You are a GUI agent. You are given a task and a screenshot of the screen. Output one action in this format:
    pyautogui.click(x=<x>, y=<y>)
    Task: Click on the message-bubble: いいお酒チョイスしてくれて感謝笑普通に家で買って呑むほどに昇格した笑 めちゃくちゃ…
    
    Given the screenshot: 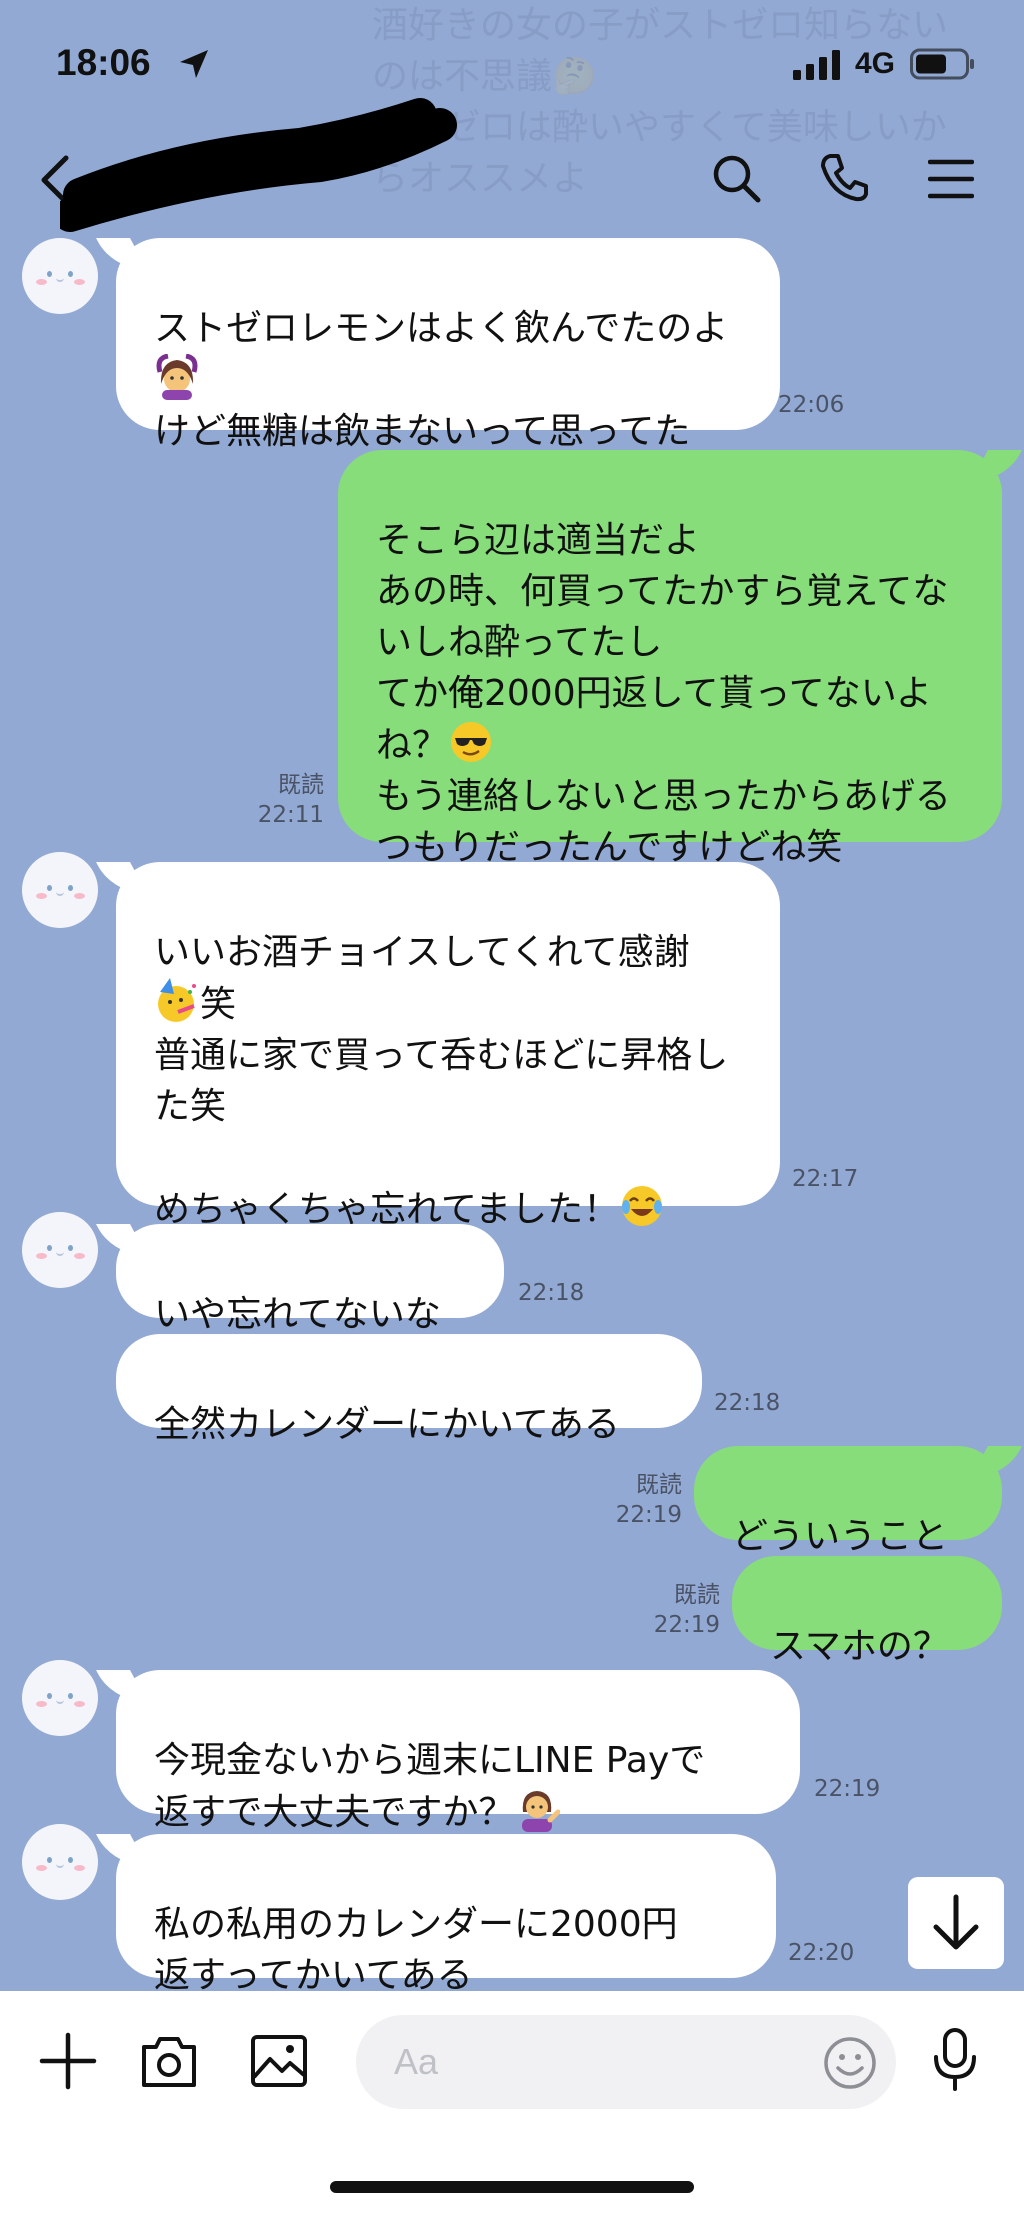 What is the action you would take?
    pyautogui.click(x=448, y=1046)
    